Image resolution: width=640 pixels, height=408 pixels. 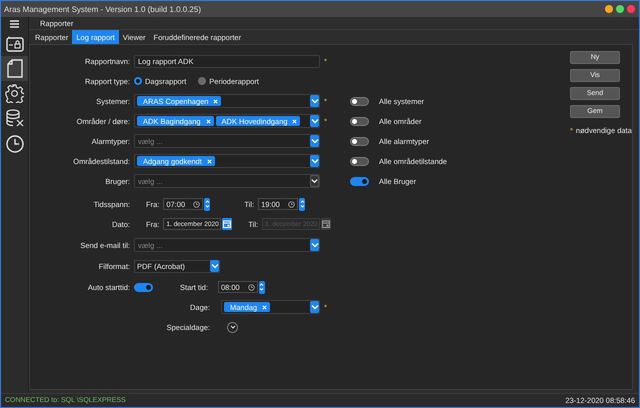 What do you see at coordinates (15, 118) in the screenshot?
I see `database-icon` at bounding box center [15, 118].